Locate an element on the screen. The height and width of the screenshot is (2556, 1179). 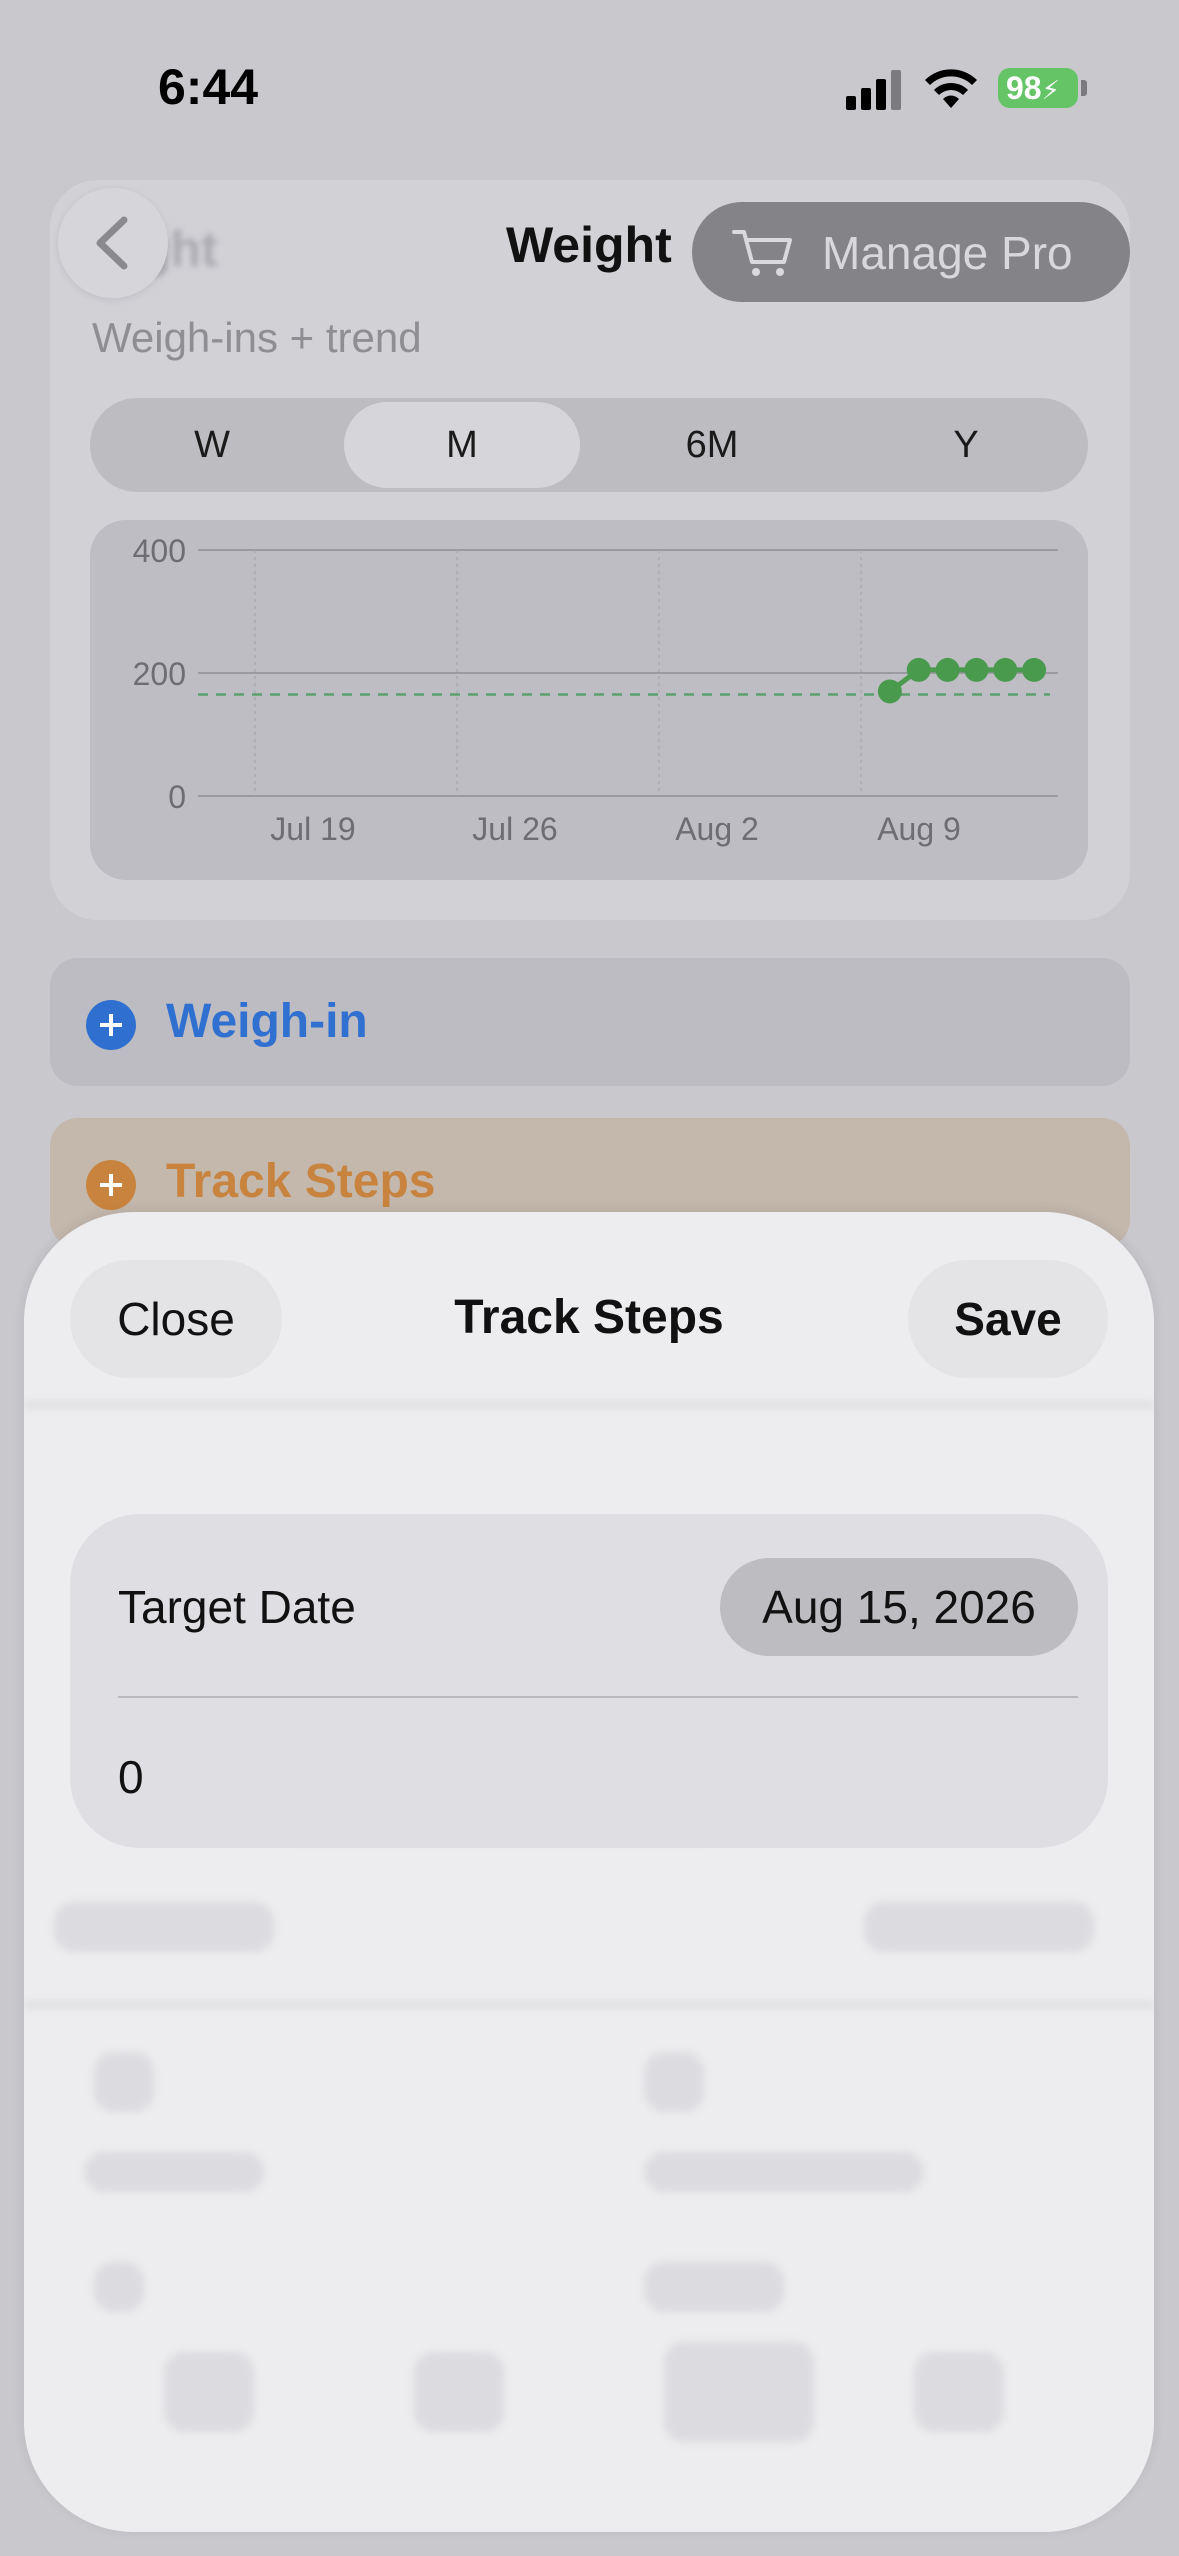
x-tick-label: Aug 9 is located at coordinates (919, 829).